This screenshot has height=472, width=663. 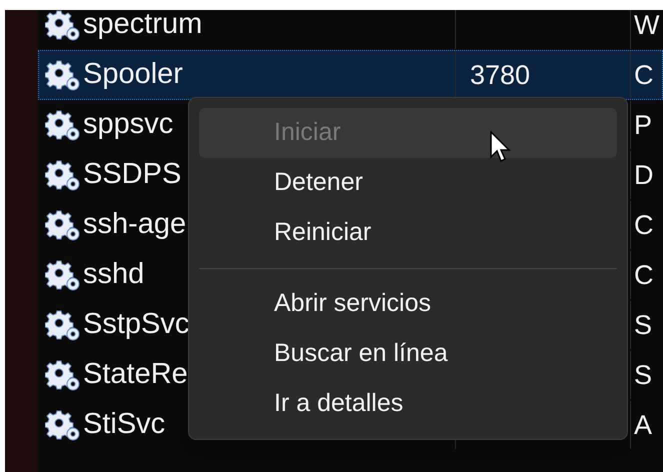 I want to click on pid-cell-text: 3780, so click(x=500, y=75).